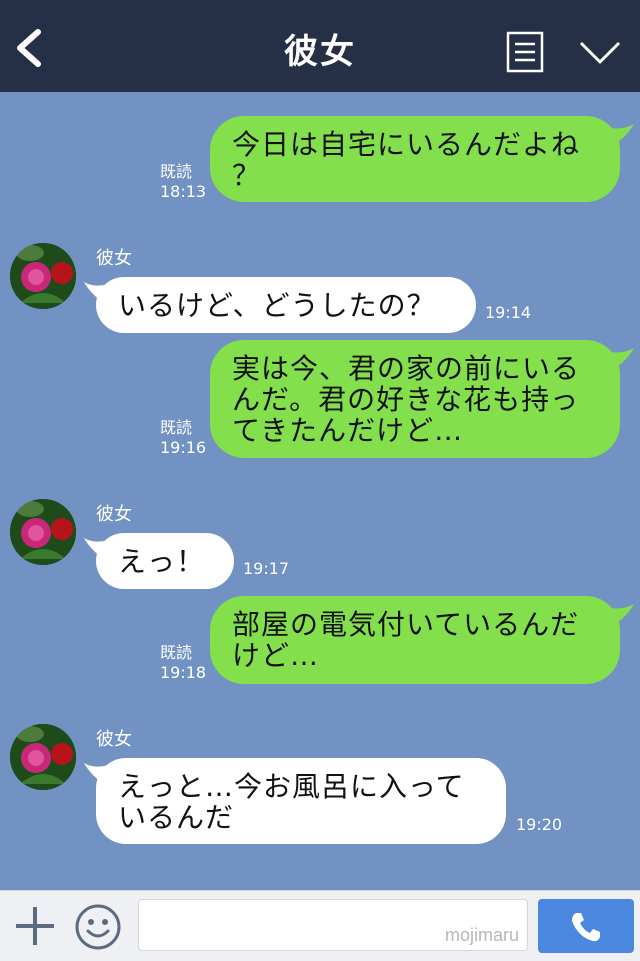 Image resolution: width=640 pixels, height=961 pixels. What do you see at coordinates (165, 561) in the screenshot?
I see `message-bubble: えっ！` at bounding box center [165, 561].